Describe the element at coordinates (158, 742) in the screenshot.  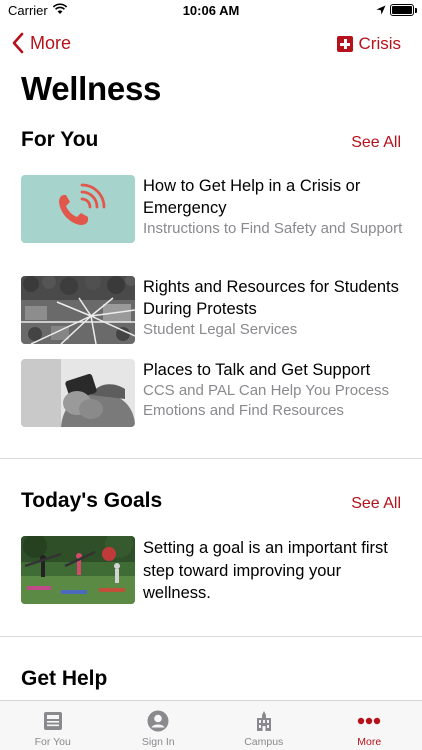
I see `tab-label: Sign In` at that location.